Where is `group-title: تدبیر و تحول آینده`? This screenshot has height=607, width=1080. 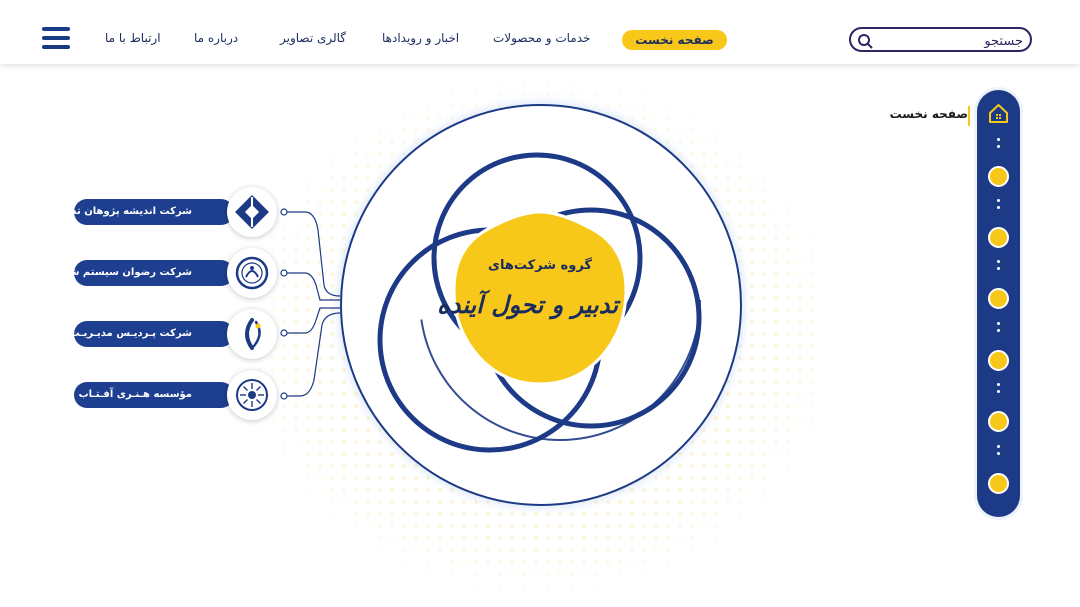 group-title: تدبیر و تحول آینده is located at coordinates (527, 304).